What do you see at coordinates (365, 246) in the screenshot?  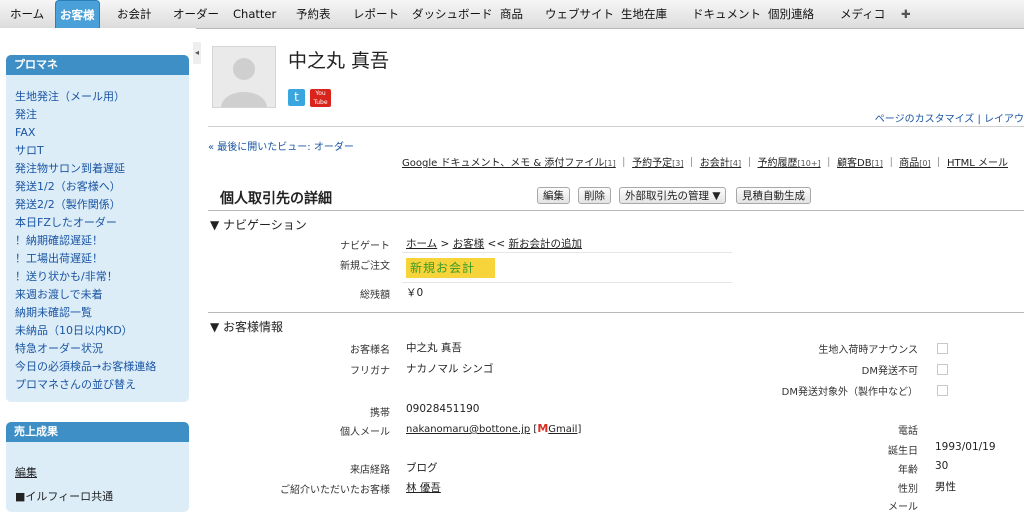 I see `field-label: ナビゲート` at bounding box center [365, 246].